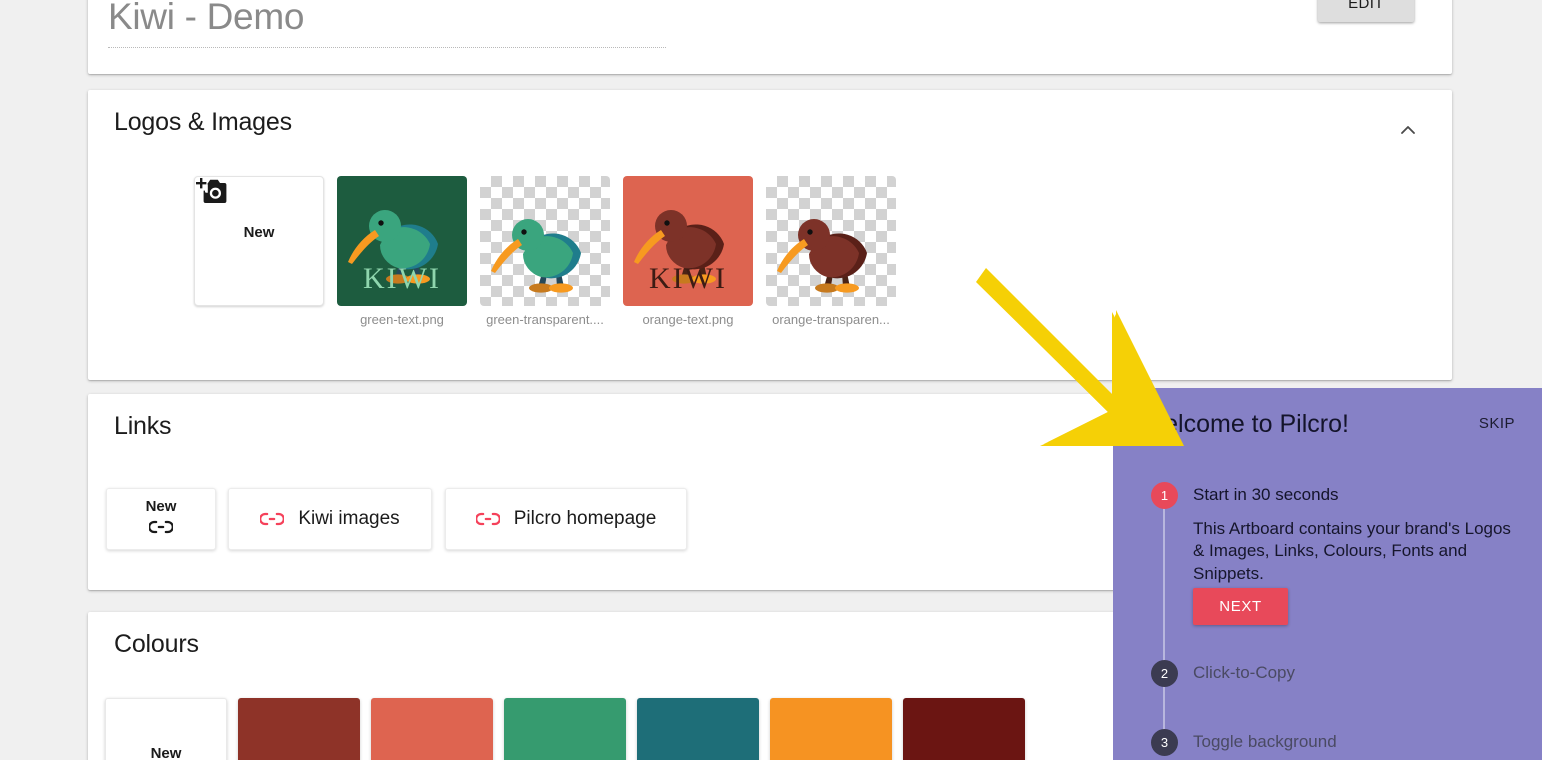 The width and height of the screenshot is (1542, 760). What do you see at coordinates (585, 518) in the screenshot?
I see `link-chip-label: Pilcro homepage` at bounding box center [585, 518].